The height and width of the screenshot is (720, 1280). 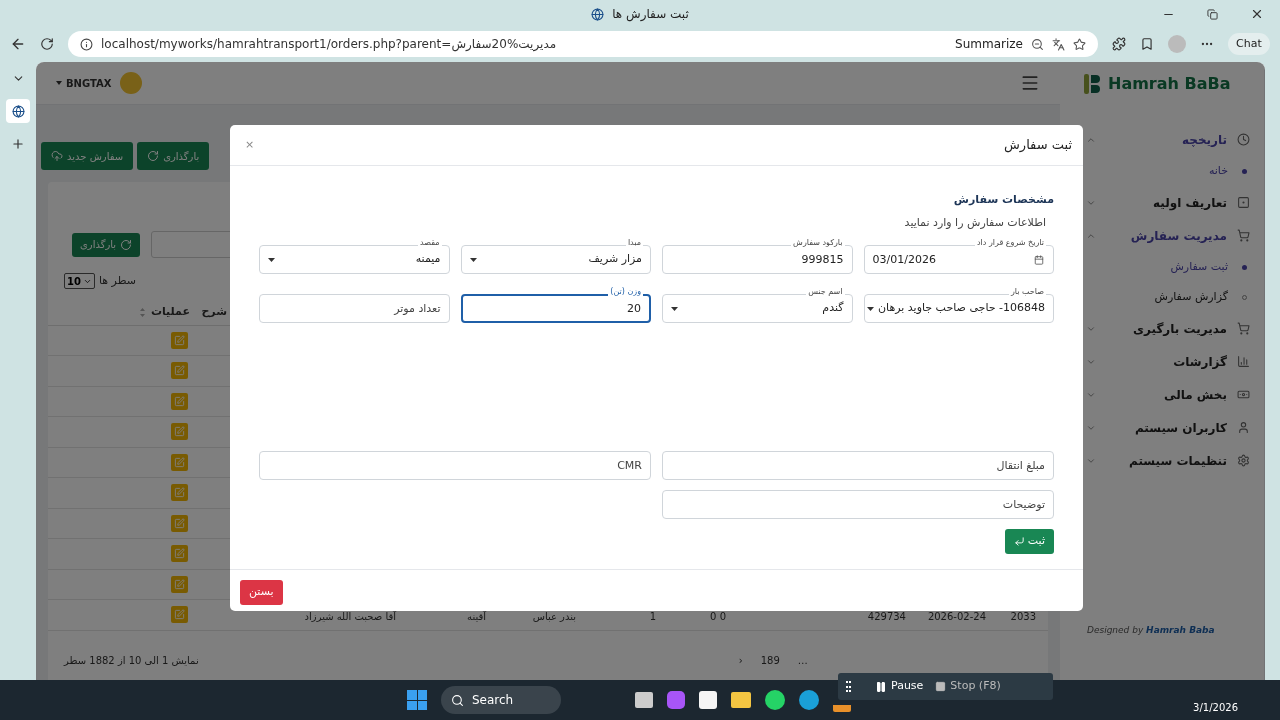 I want to click on sidebar-item: بخش مالی, so click(x=1173, y=394).